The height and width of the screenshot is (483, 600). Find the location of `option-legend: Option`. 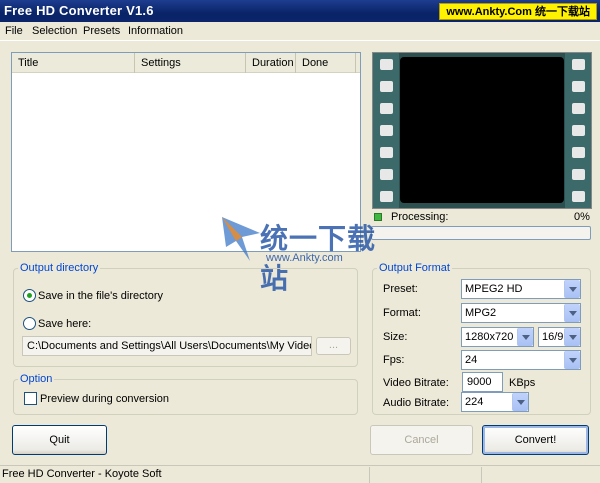

option-legend: Option is located at coordinates (36, 379).